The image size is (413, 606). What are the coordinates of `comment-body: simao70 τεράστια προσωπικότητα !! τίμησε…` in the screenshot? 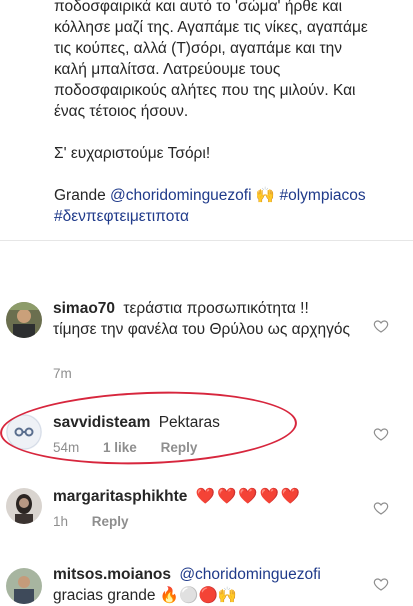 It's located at (203, 319).